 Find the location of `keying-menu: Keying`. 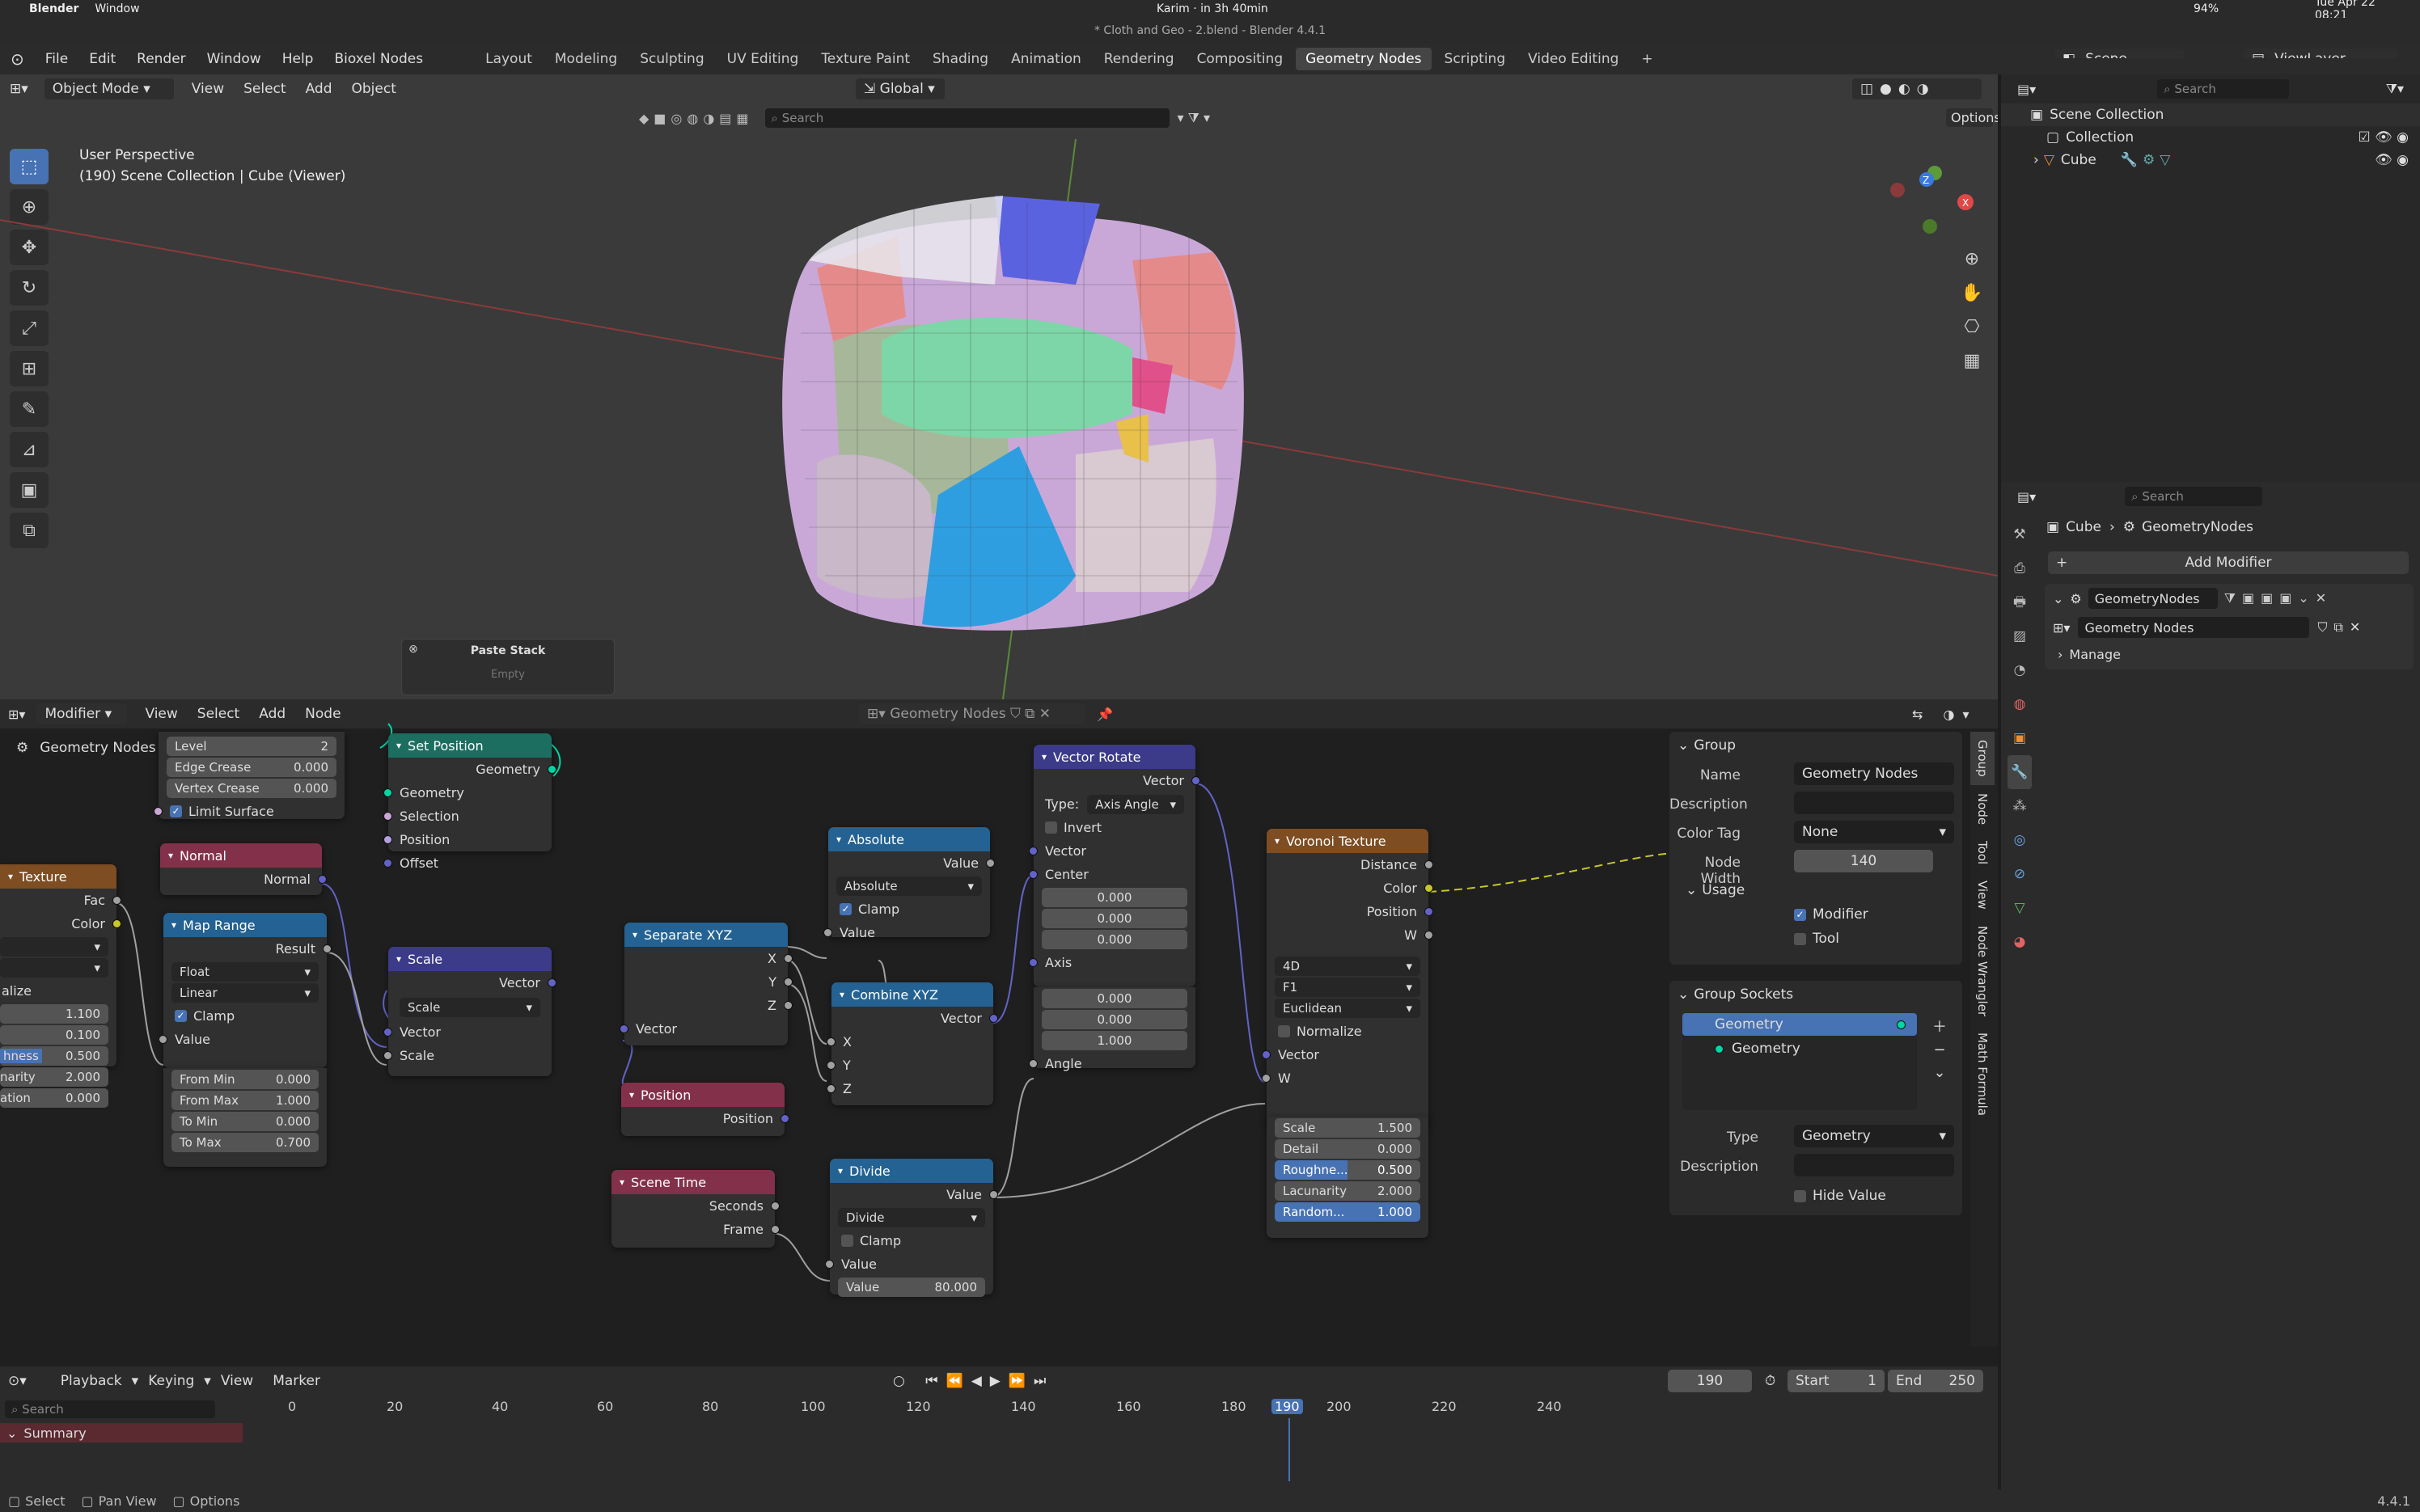

keying-menu: Keying is located at coordinates (171, 1381).